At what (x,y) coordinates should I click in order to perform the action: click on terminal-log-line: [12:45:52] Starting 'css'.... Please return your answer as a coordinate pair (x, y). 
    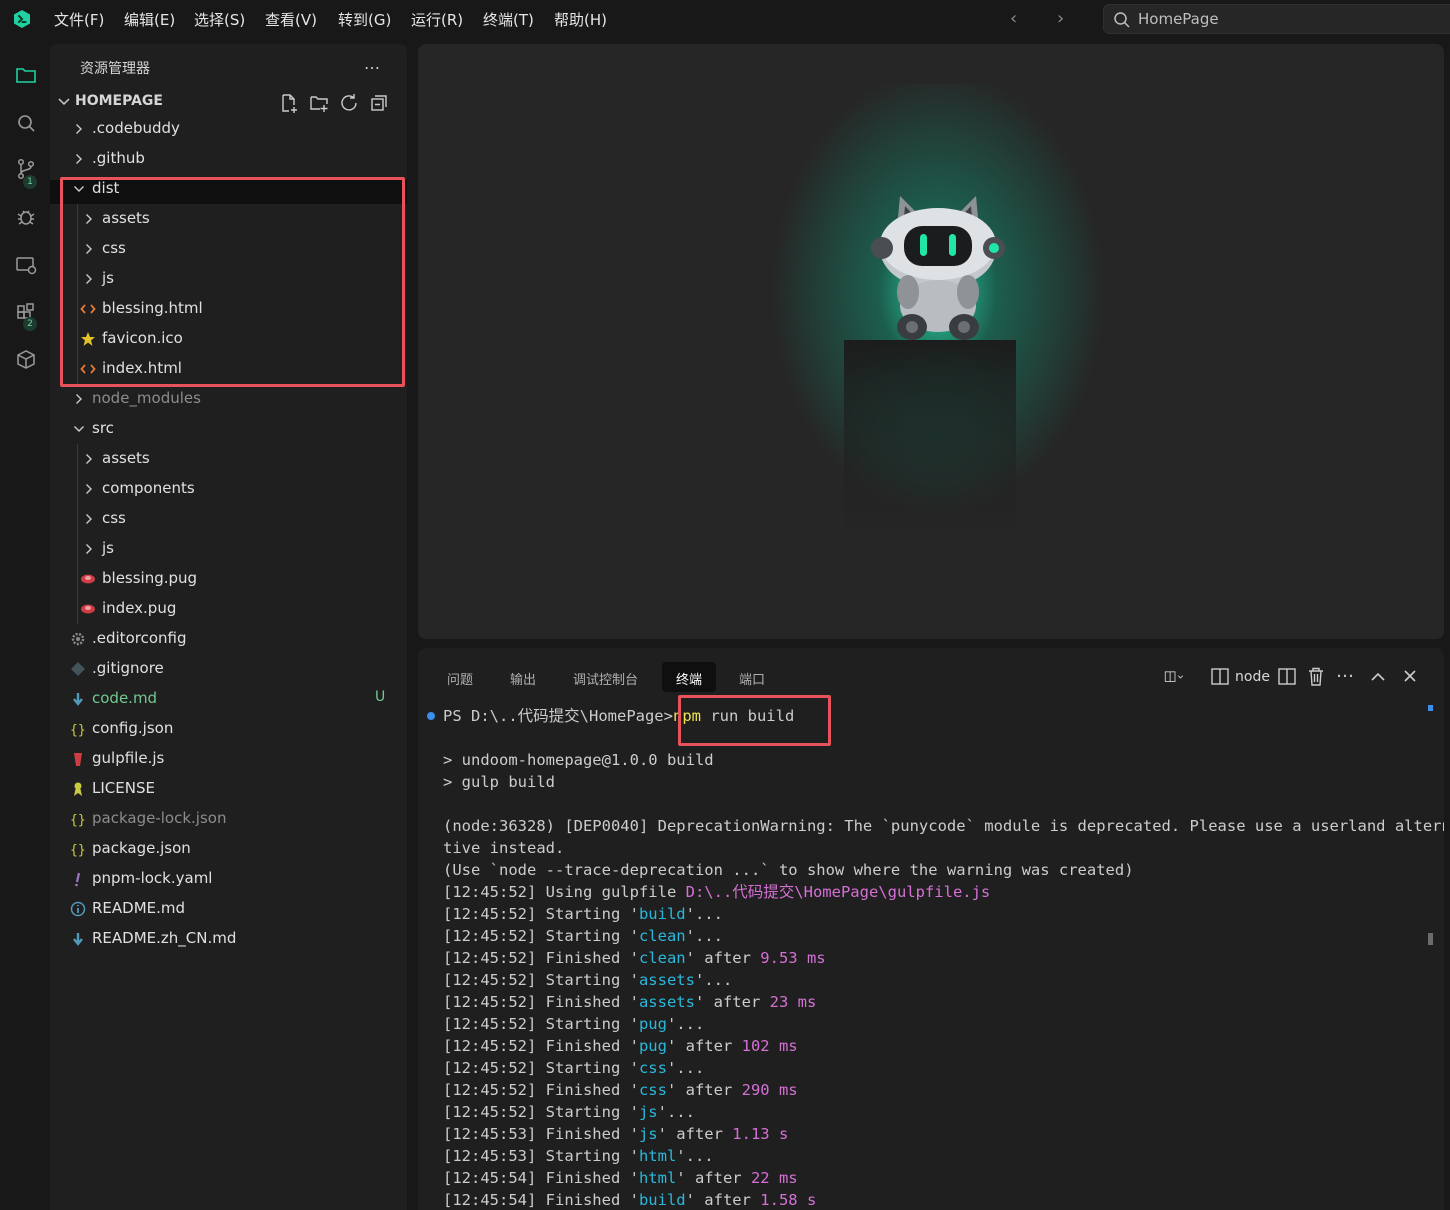
    Looking at the image, I should click on (573, 1068).